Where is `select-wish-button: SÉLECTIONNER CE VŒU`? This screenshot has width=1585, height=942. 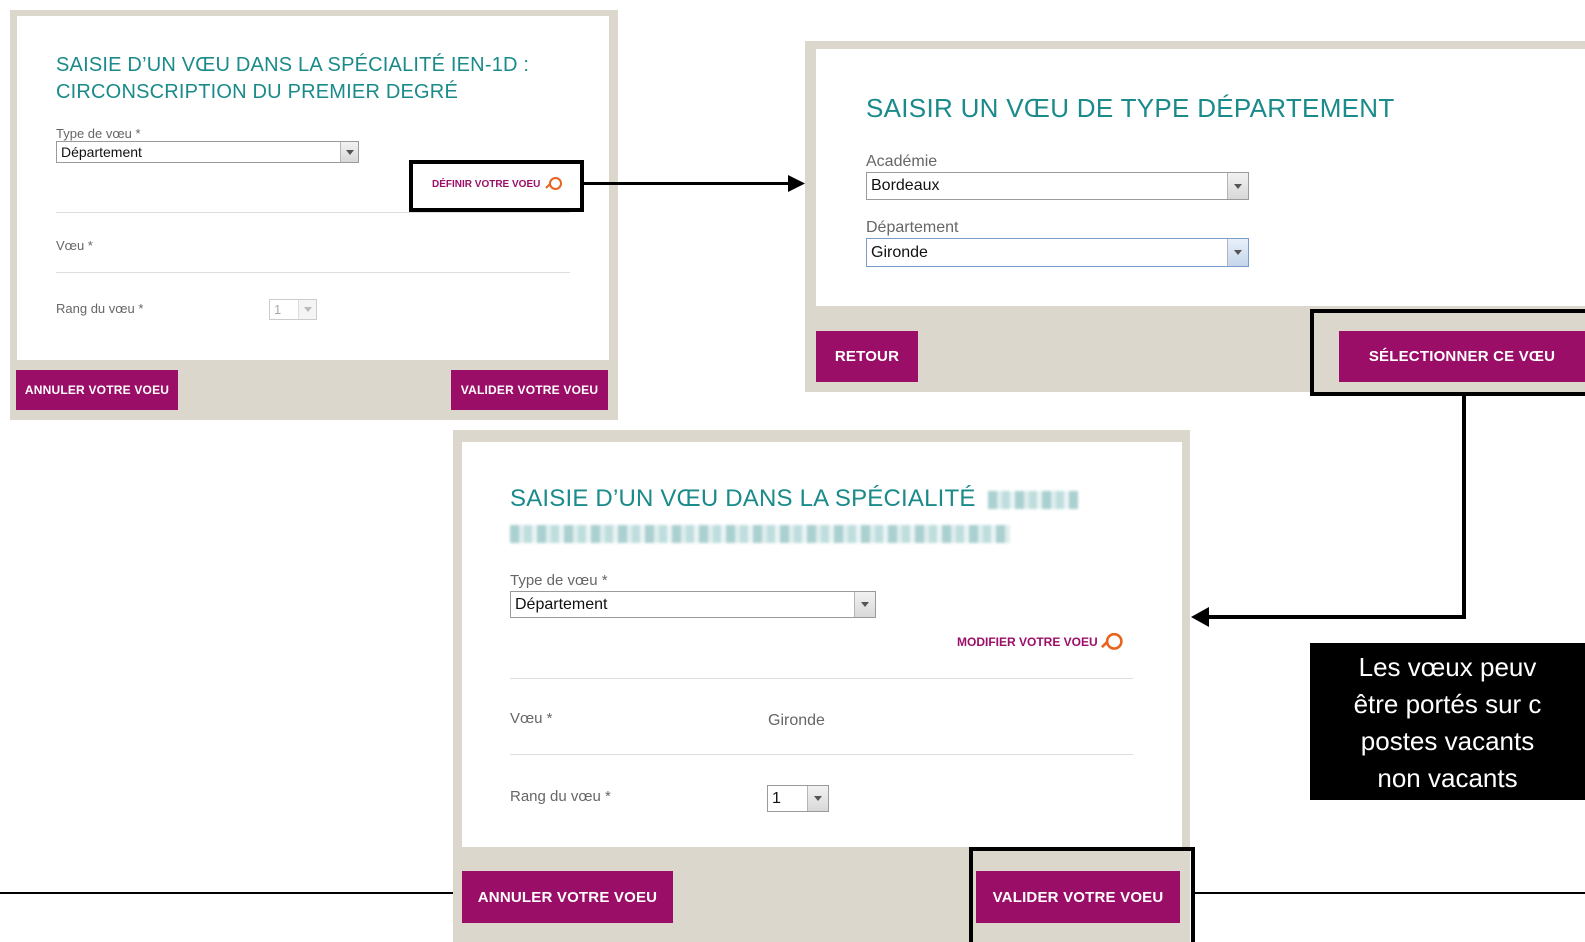
select-wish-button: SÉLECTIONNER CE VŒU is located at coordinates (1462, 356).